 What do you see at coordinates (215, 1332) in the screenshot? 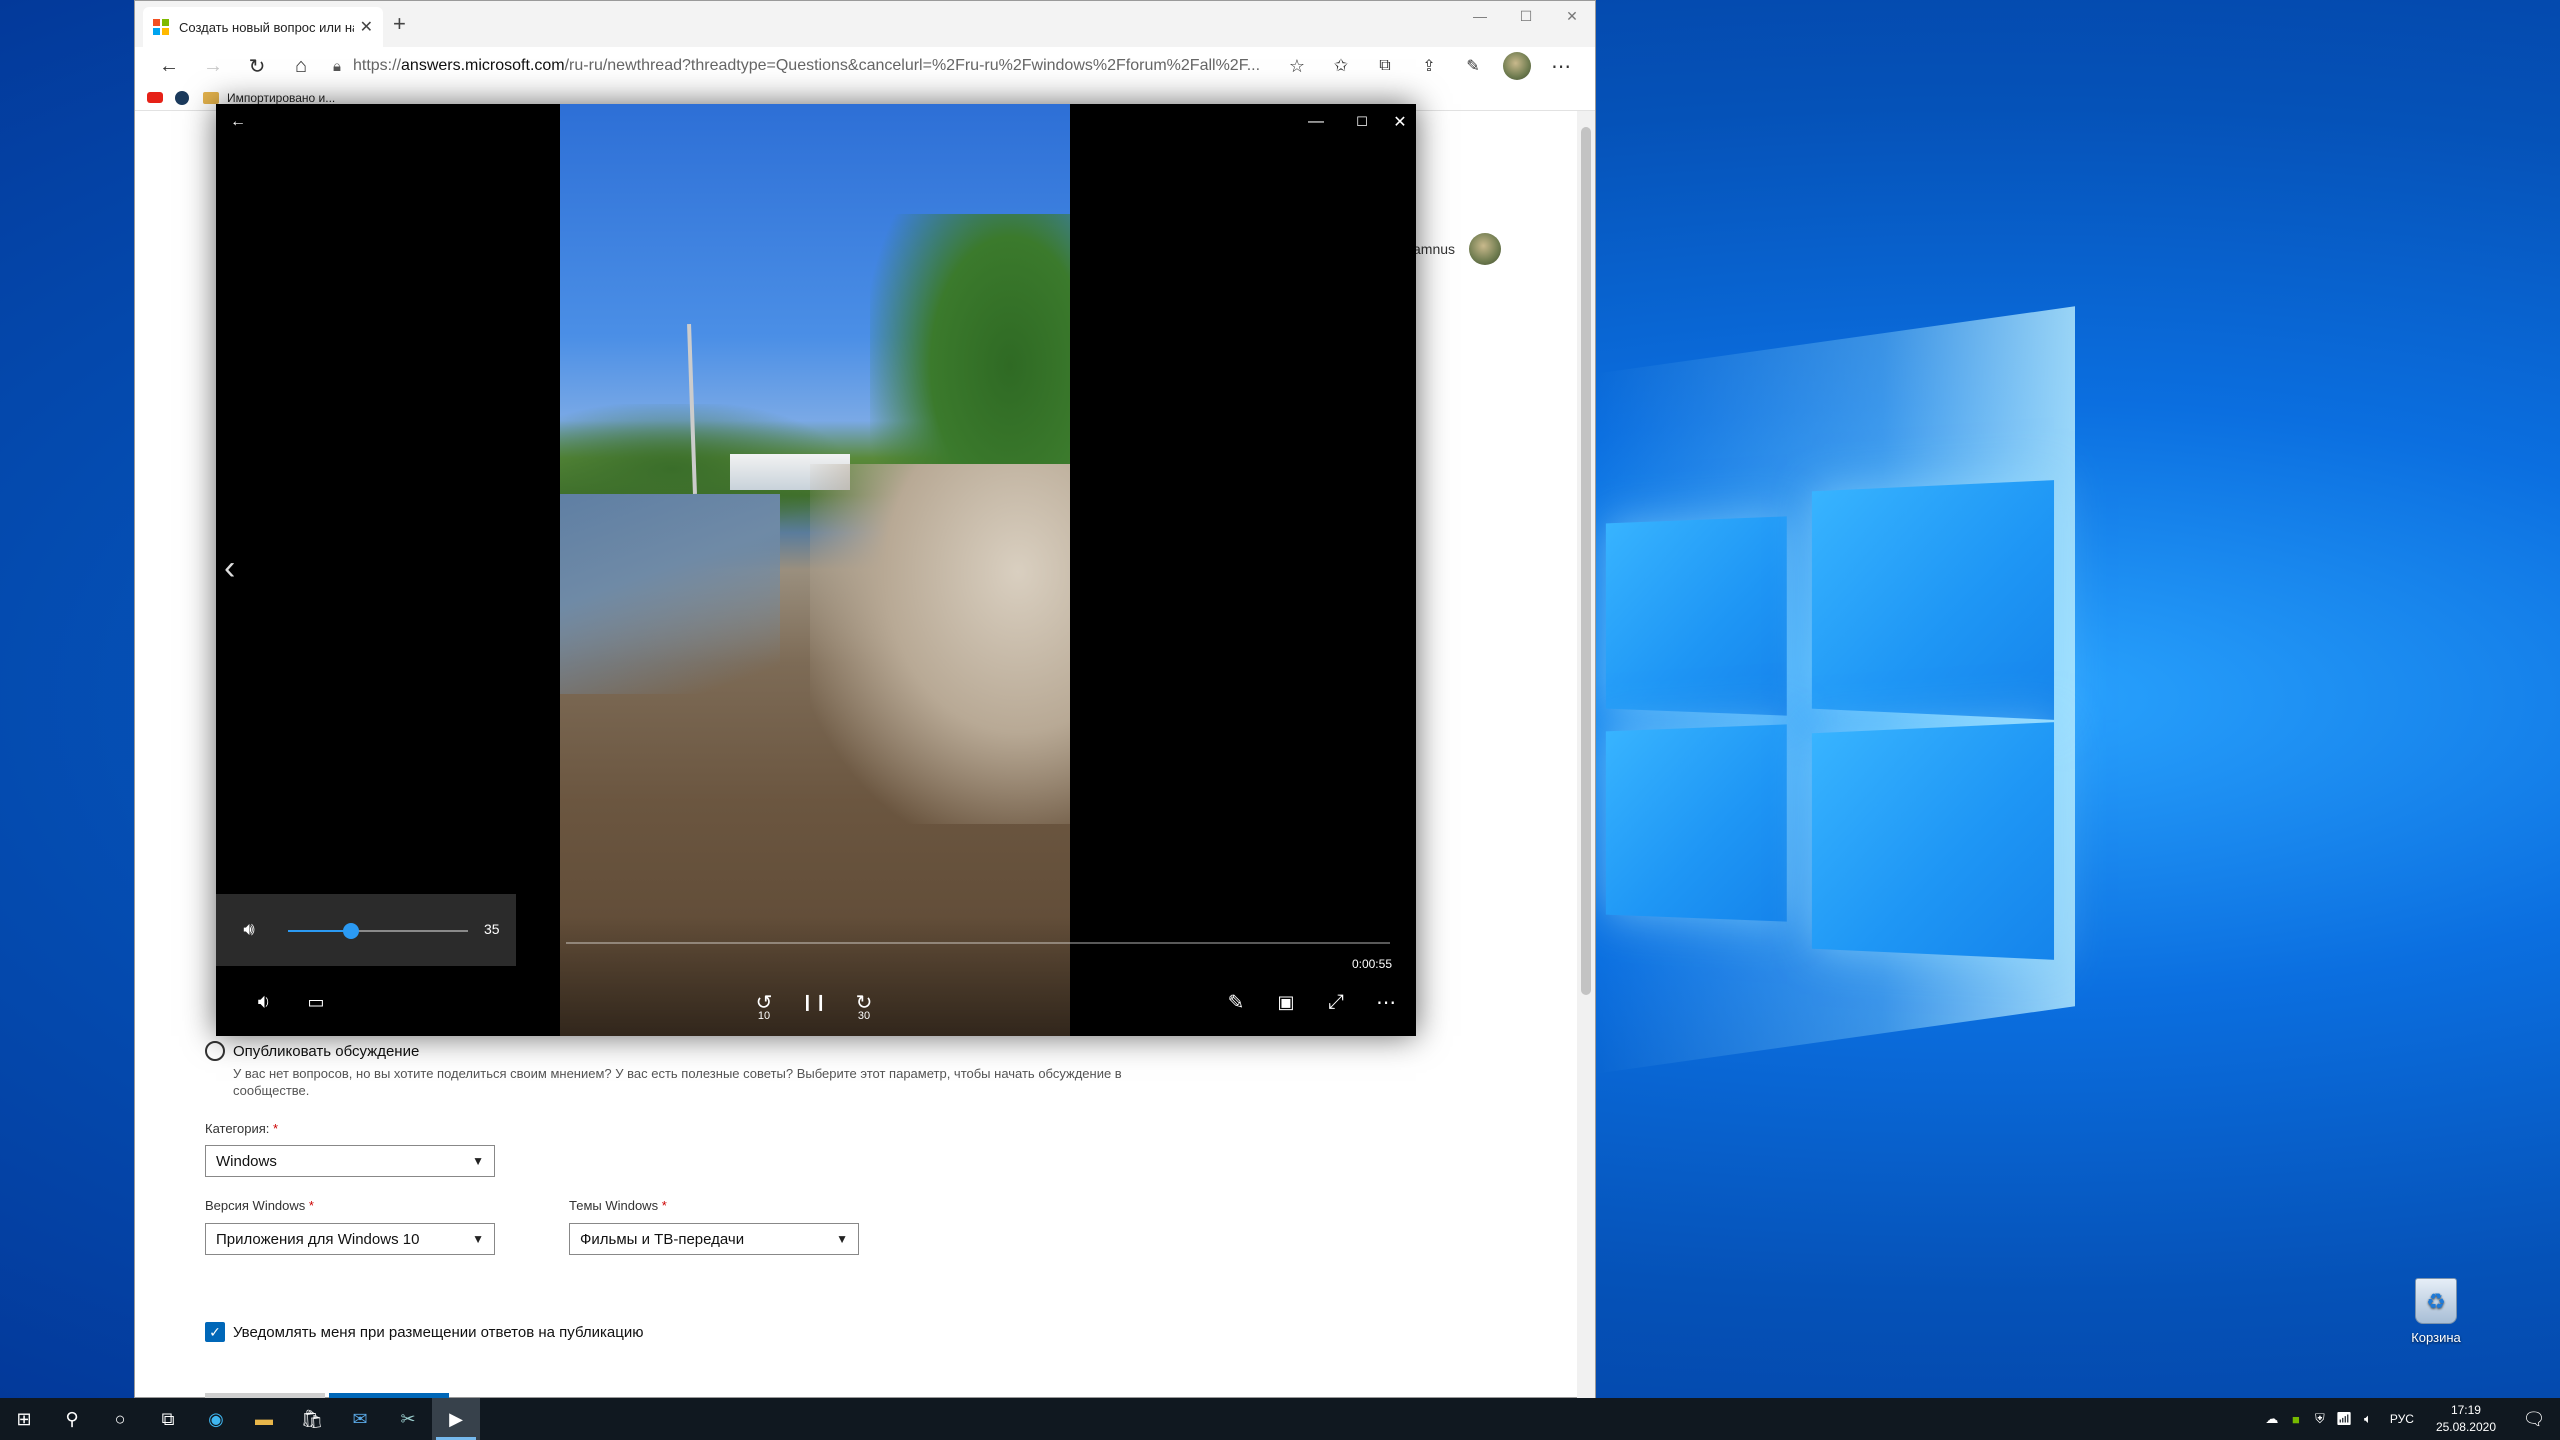
I see `notify-checkbox: ✓` at bounding box center [215, 1332].